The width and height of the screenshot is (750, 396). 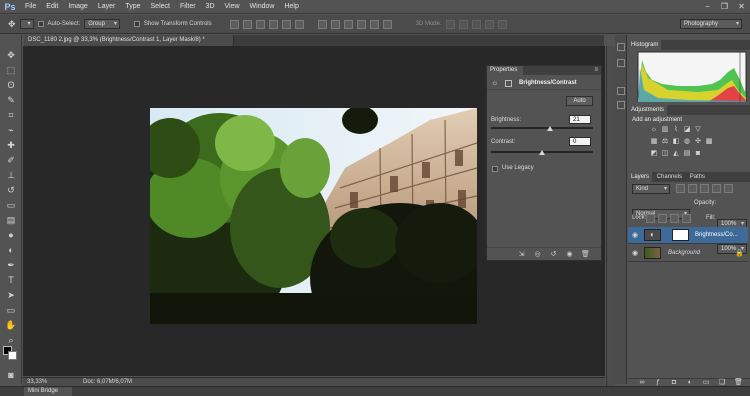 I want to click on gradient-map-icon: ▤, so click(x=687, y=154).